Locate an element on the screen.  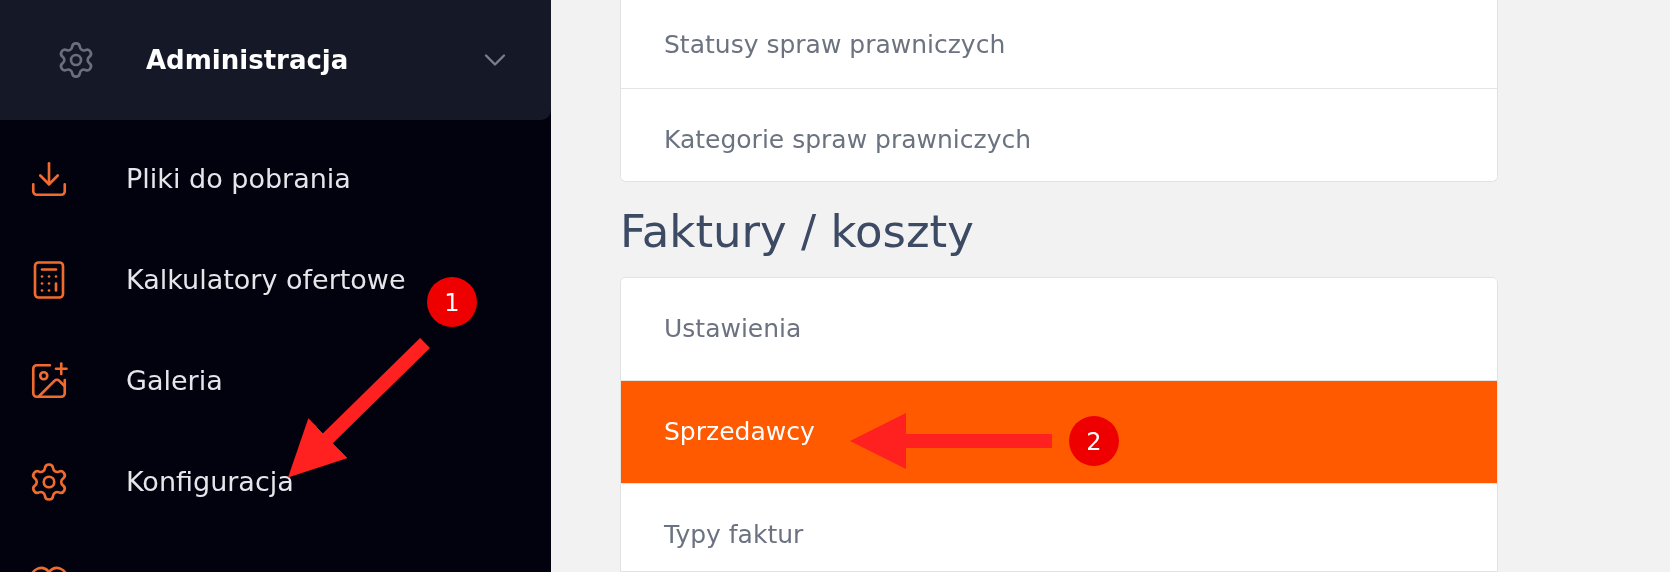
sidebar-item: Kalkulatory ofertowe is located at coordinates (209, 279).